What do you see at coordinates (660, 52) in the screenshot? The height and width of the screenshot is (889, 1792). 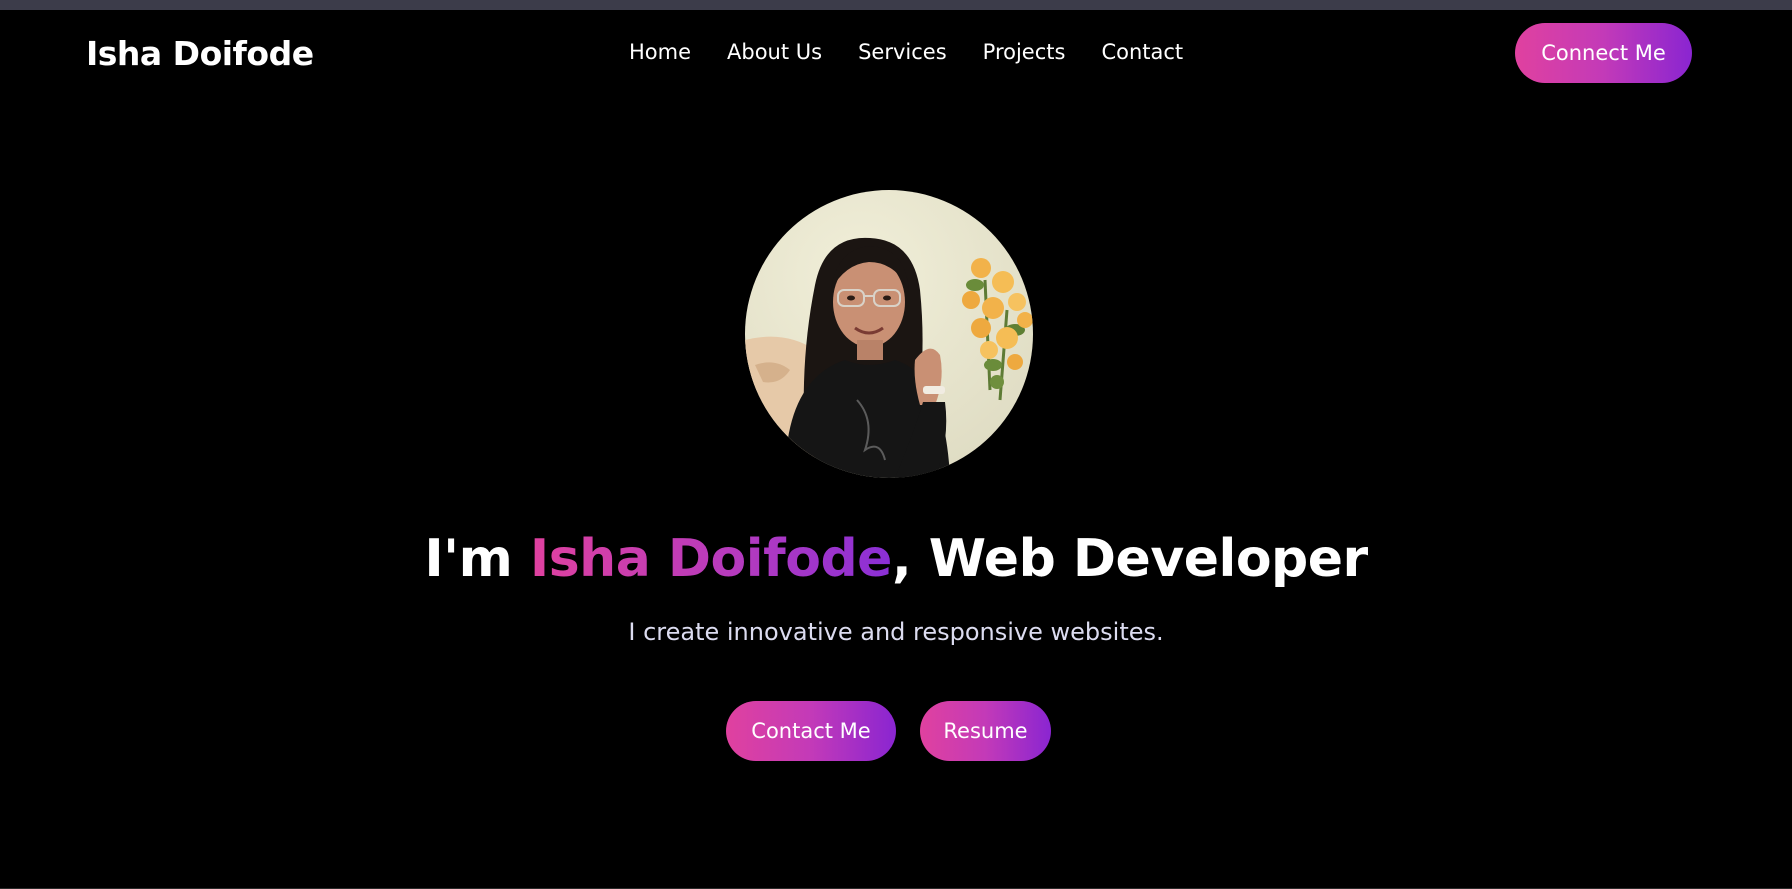 I see `nav-link-home: Home` at bounding box center [660, 52].